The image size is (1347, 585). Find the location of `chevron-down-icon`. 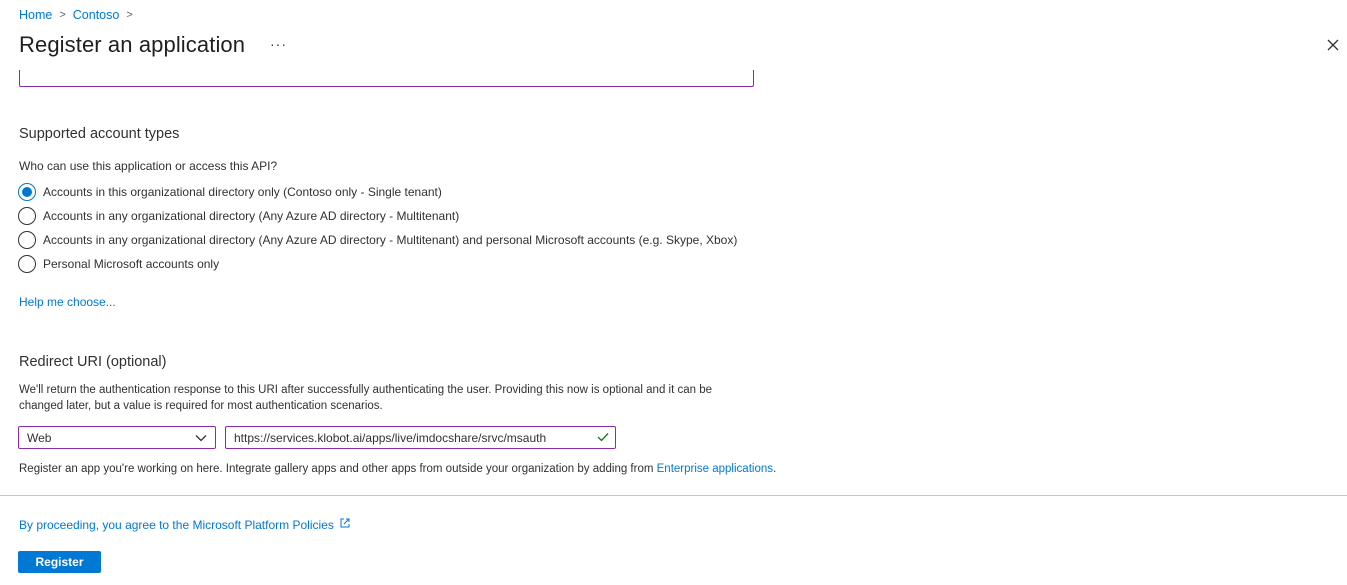

chevron-down-icon is located at coordinates (201, 438).